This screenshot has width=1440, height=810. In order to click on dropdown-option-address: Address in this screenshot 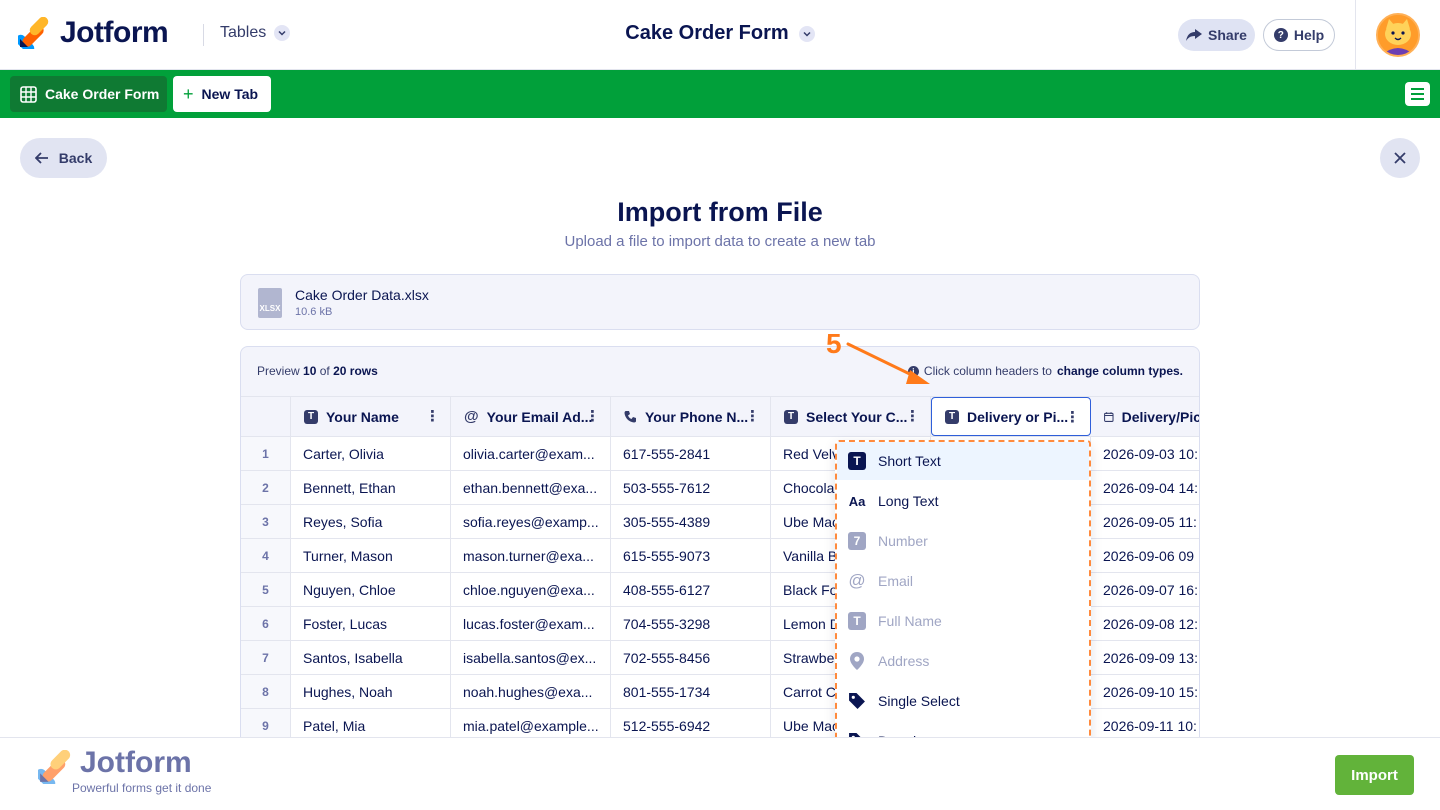, I will do `click(963, 661)`.